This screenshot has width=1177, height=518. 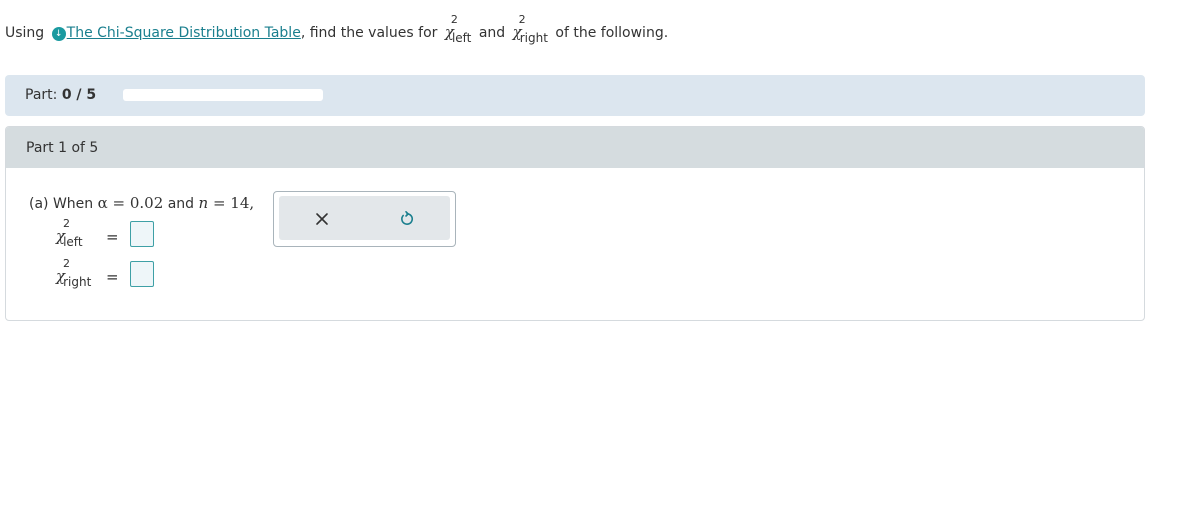 I want to click on progress-value: 0 / 5, so click(x=79, y=95).